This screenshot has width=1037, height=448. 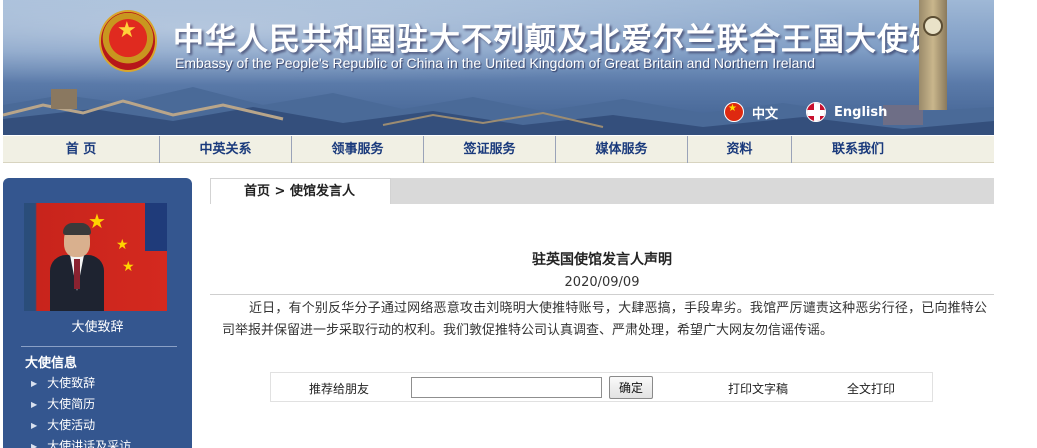 I want to click on article-tools: 推荐给朋友 确定 打印文字稿 全文打印, so click(x=601, y=387).